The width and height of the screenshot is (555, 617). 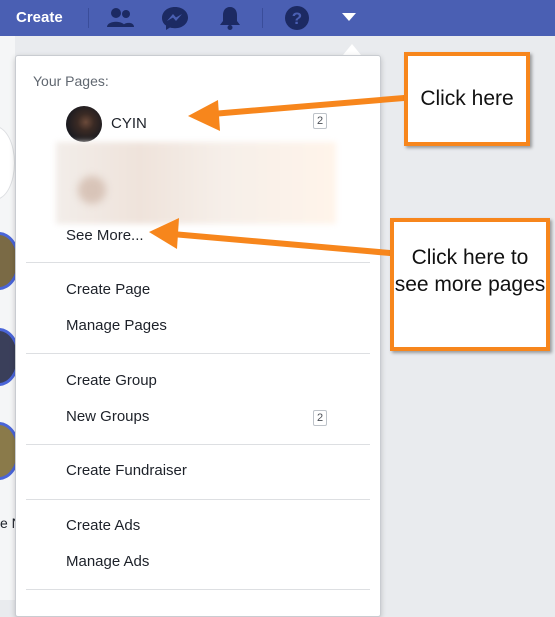 I want to click on callout-see-more: Click here to see more pages, so click(x=470, y=284).